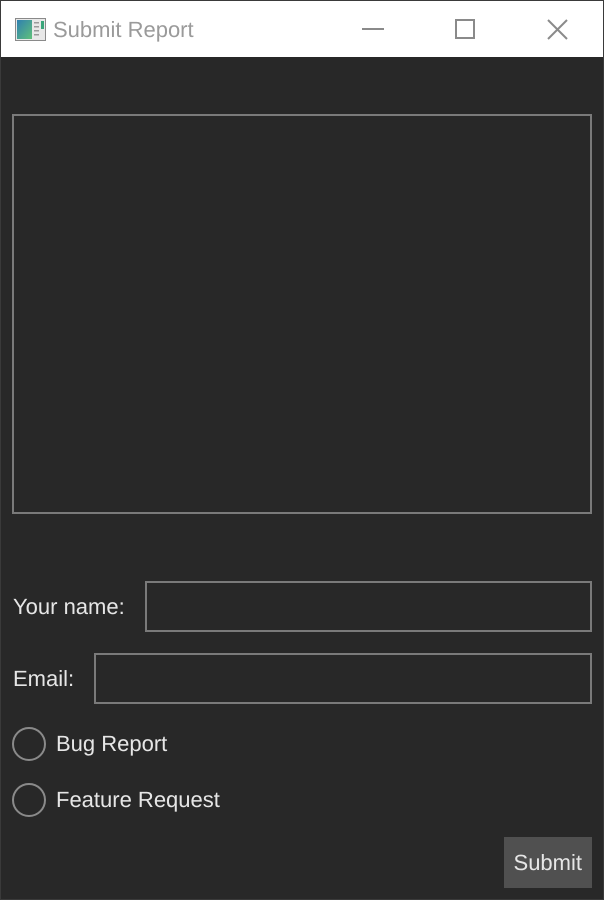 The width and height of the screenshot is (604, 900). Describe the element at coordinates (90, 744) in the screenshot. I see `radio-option: Bug Report` at that location.